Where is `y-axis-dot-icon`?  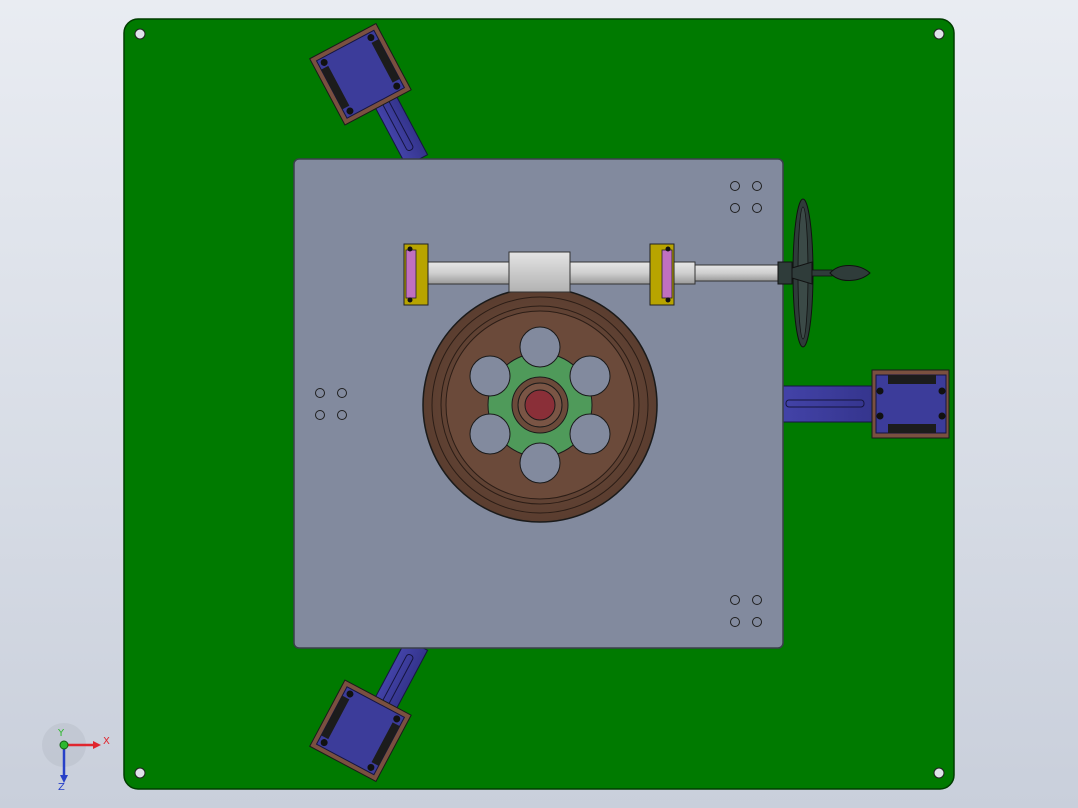 y-axis-dot-icon is located at coordinates (64, 745).